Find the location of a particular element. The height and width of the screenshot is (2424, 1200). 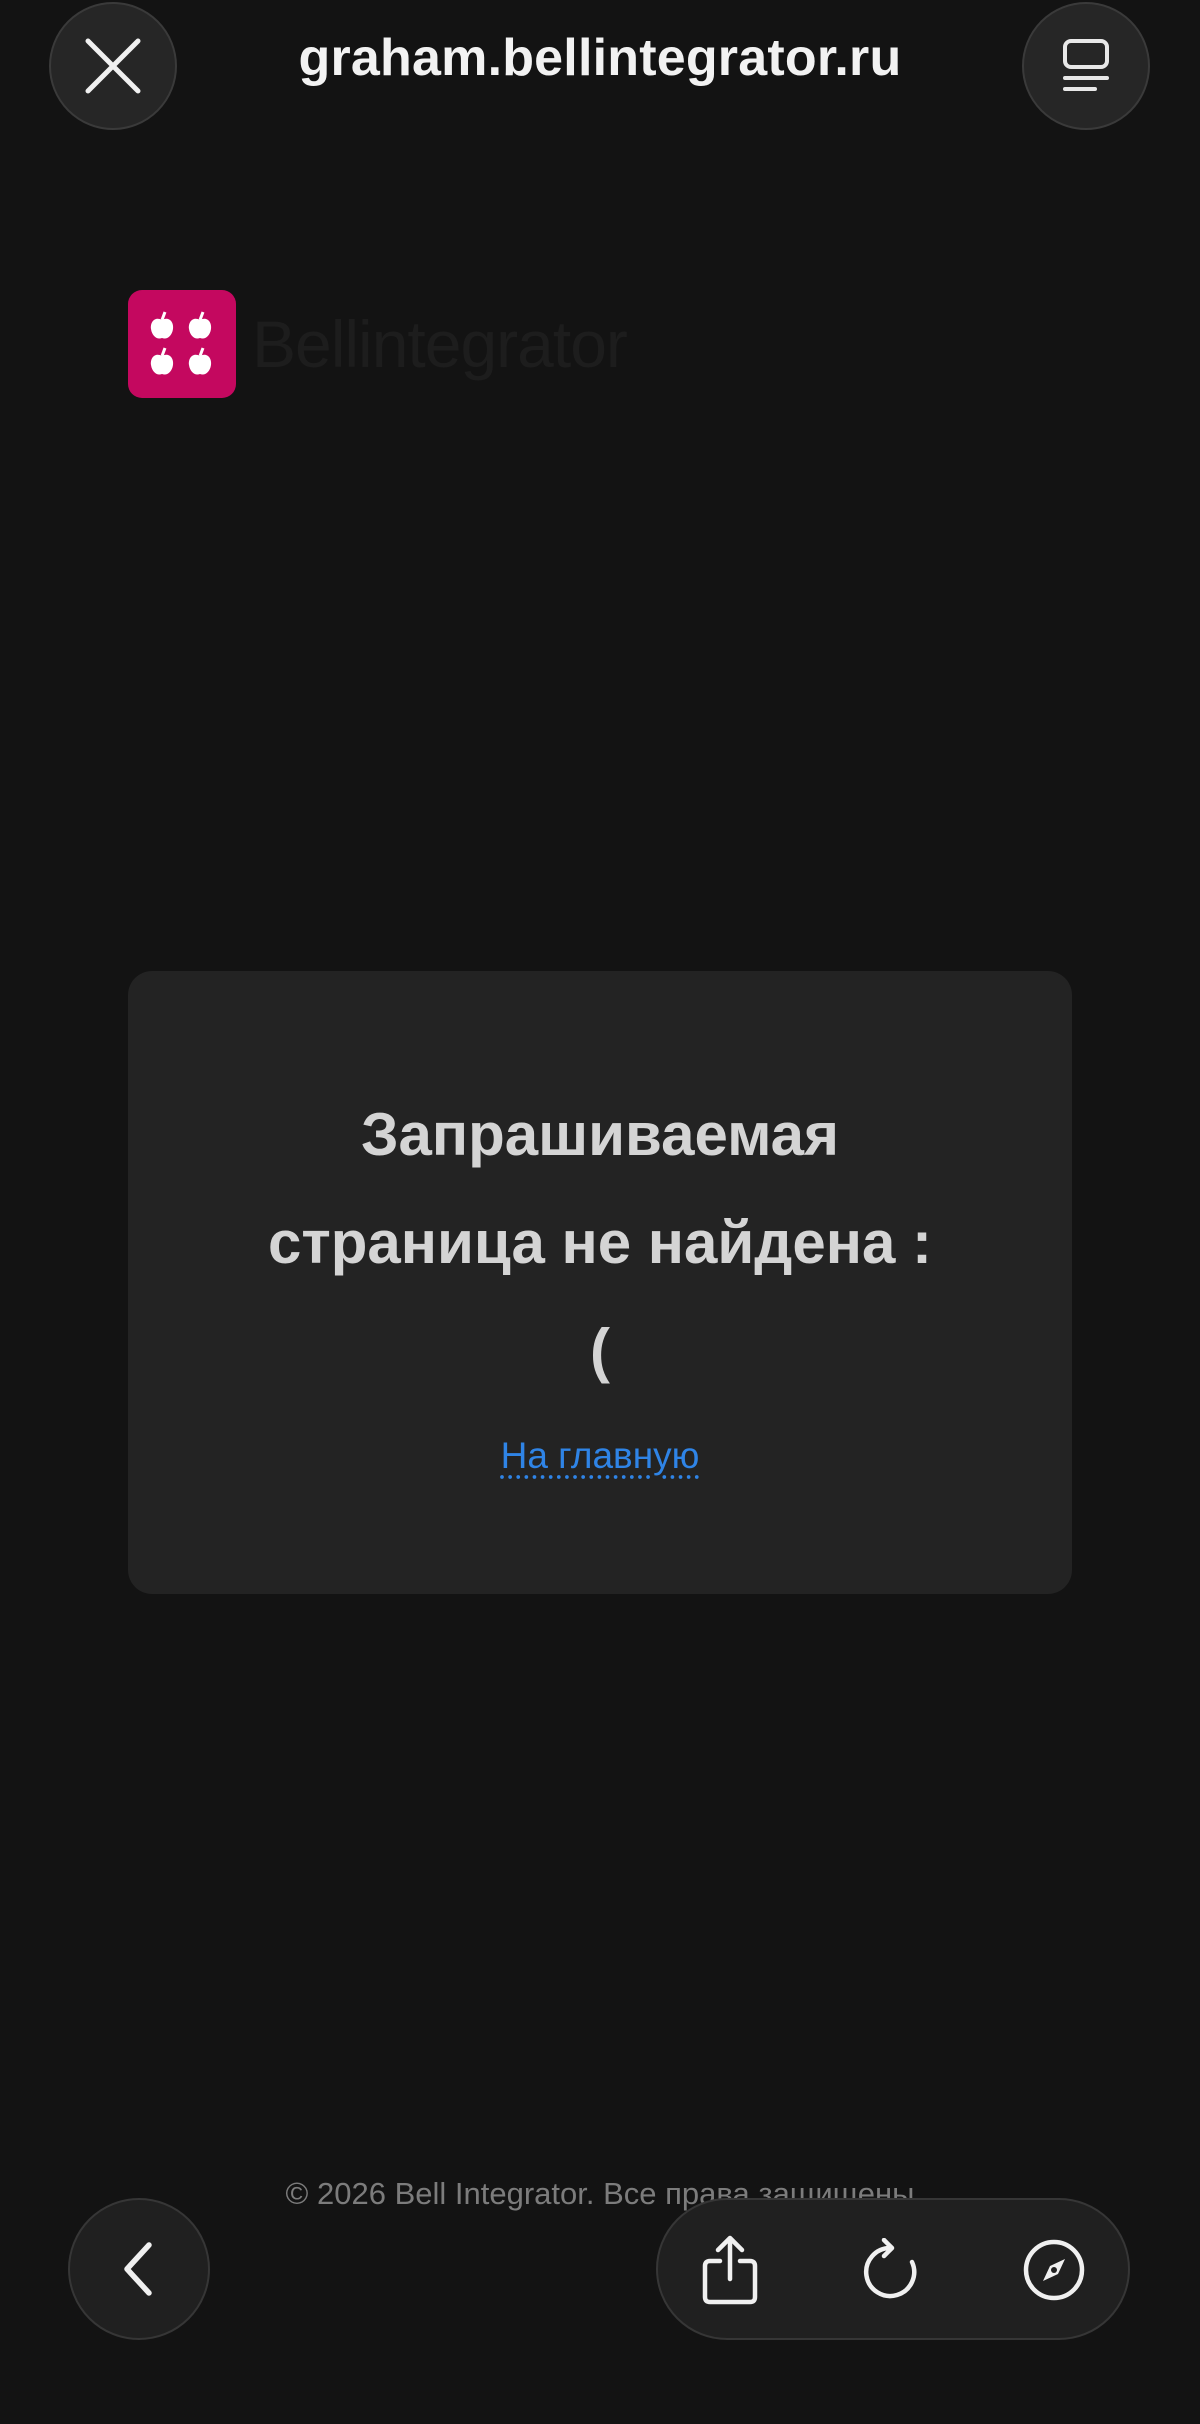

tabs-button is located at coordinates (1086, 66).